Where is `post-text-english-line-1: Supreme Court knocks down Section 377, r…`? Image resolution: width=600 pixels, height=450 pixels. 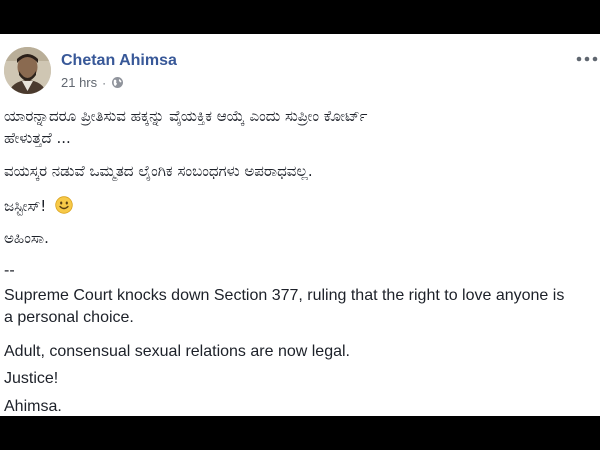
post-text-english-line-1: Supreme Court knocks down Section 377, r… is located at coordinates (284, 295).